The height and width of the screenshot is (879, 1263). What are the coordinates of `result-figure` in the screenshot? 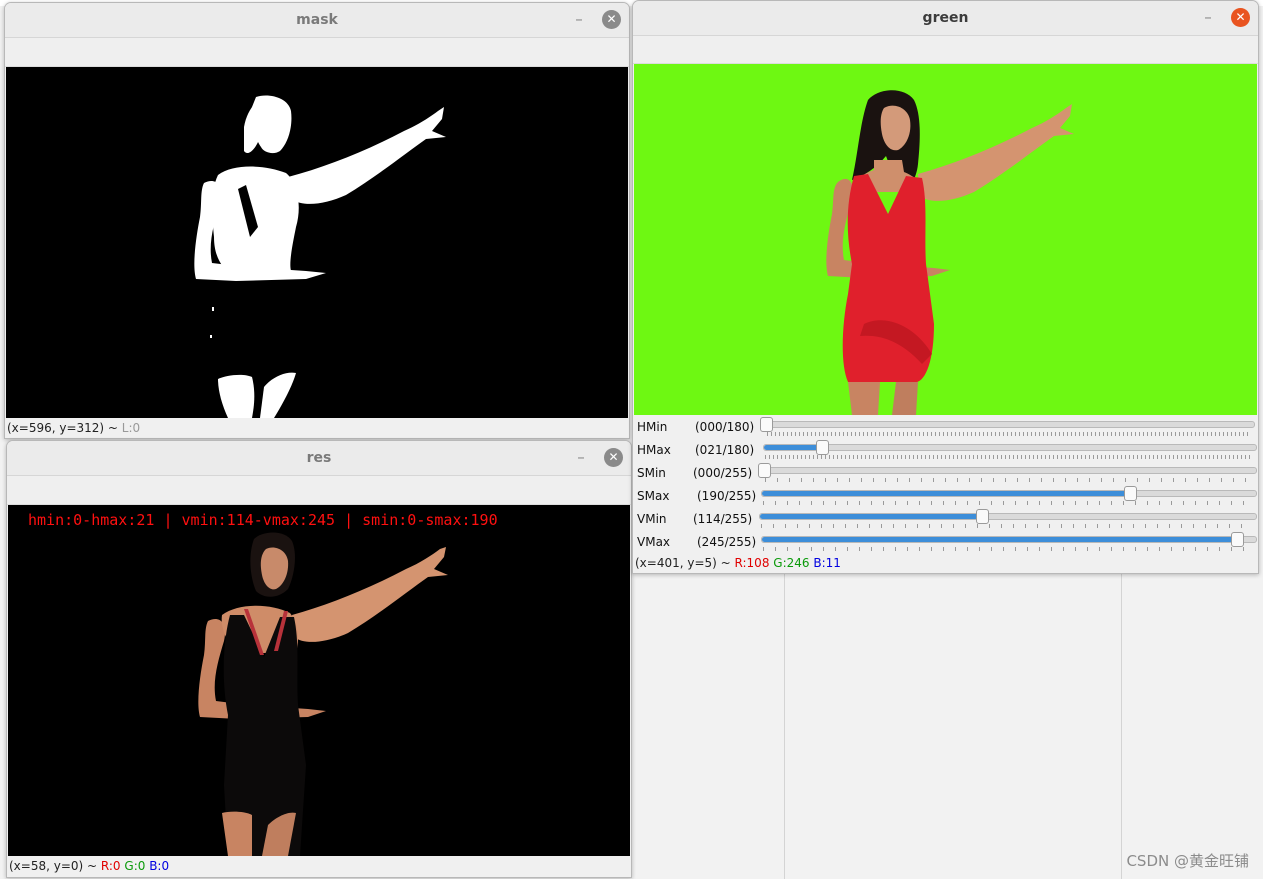 It's located at (323, 694).